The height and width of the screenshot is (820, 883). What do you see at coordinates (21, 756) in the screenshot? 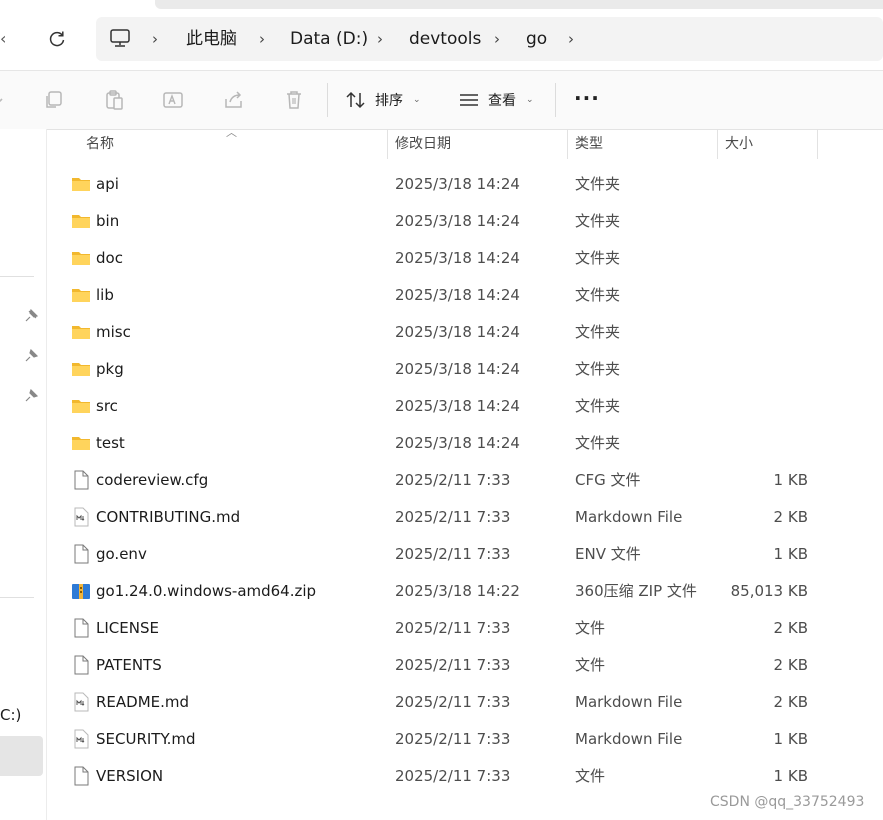
I see `nav-item-selected` at bounding box center [21, 756].